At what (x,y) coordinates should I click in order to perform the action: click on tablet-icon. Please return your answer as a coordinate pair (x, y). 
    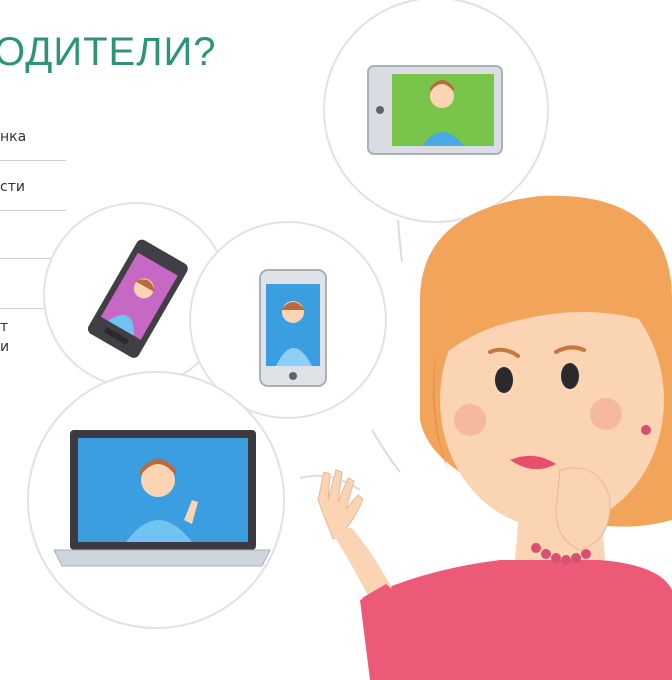
    Looking at the image, I should click on (435, 110).